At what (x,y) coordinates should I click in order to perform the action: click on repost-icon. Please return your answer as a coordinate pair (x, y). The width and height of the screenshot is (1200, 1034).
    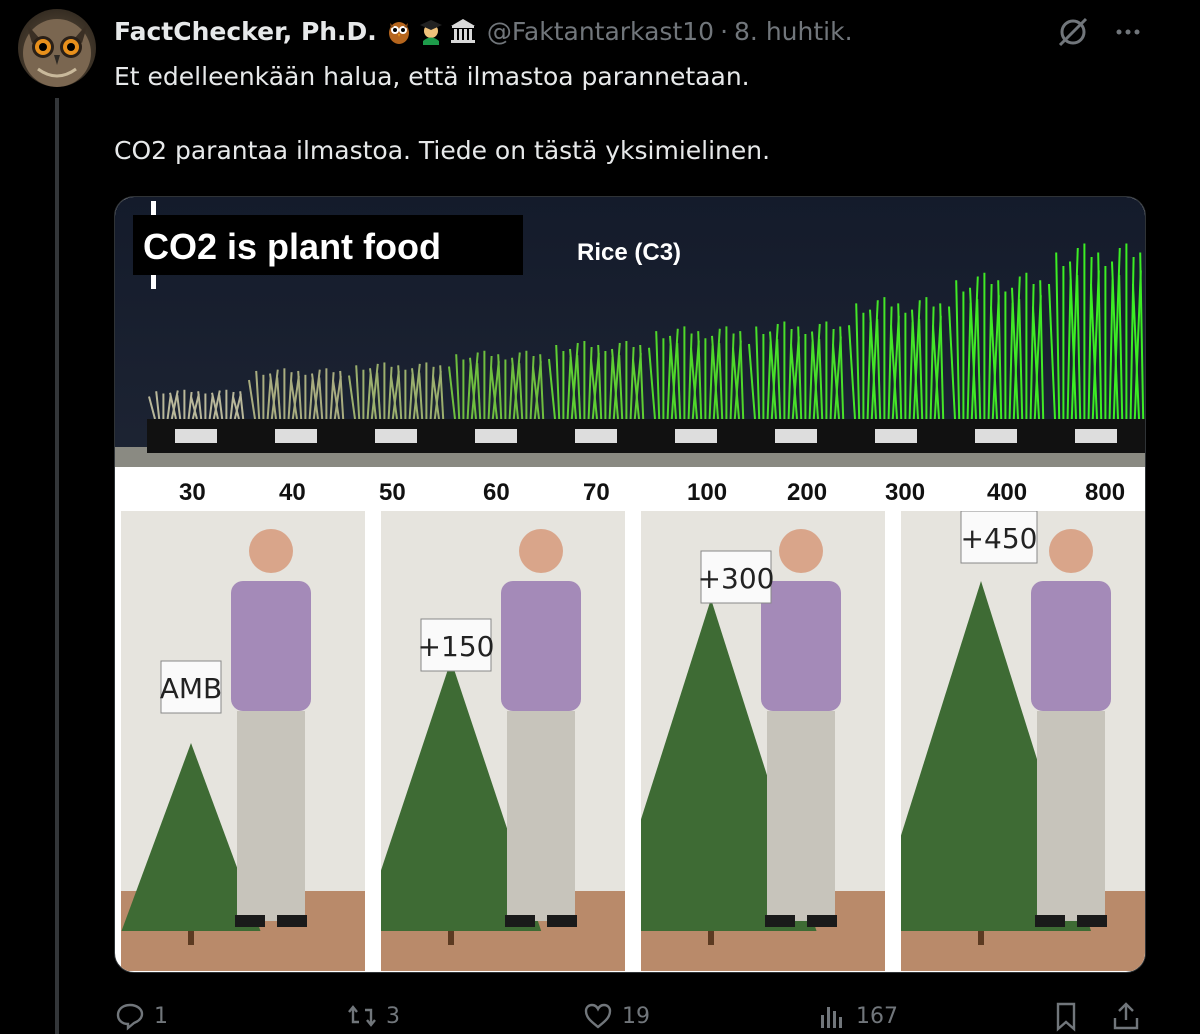
    Looking at the image, I should click on (362, 1016).